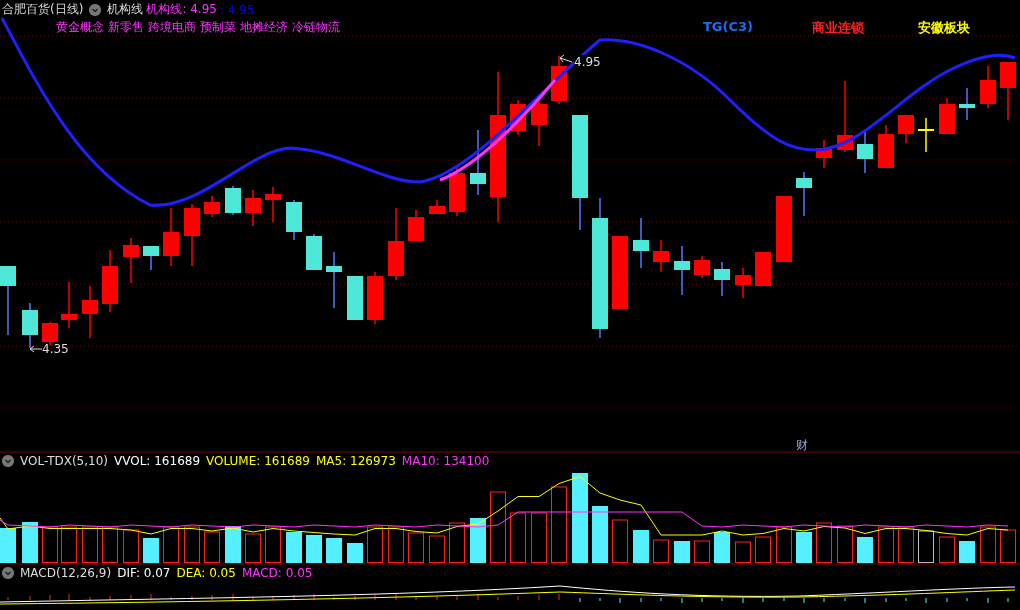  Describe the element at coordinates (144, 573) in the screenshot. I see `indicator-value: DIF: 0.07` at that location.